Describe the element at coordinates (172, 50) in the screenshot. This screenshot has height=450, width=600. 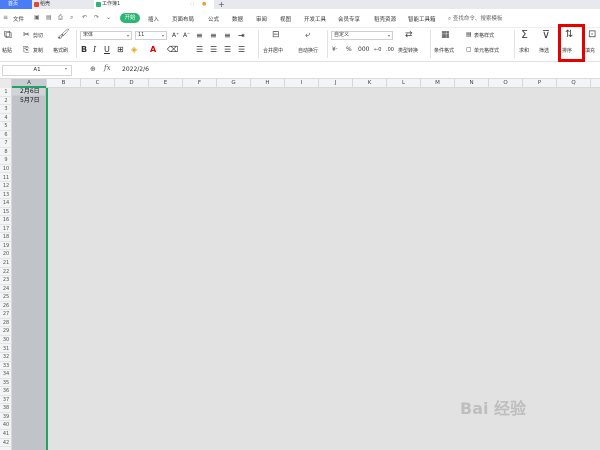
I see `clear-format-icon: ⌫` at that location.